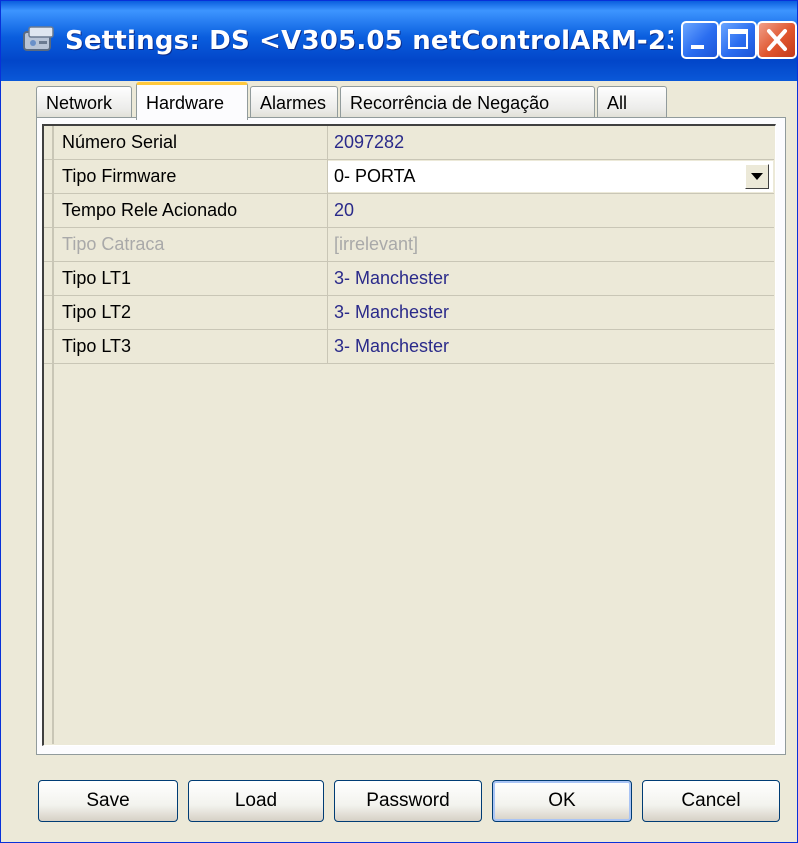 The width and height of the screenshot is (798, 843). I want to click on dropdown-button, so click(757, 176).